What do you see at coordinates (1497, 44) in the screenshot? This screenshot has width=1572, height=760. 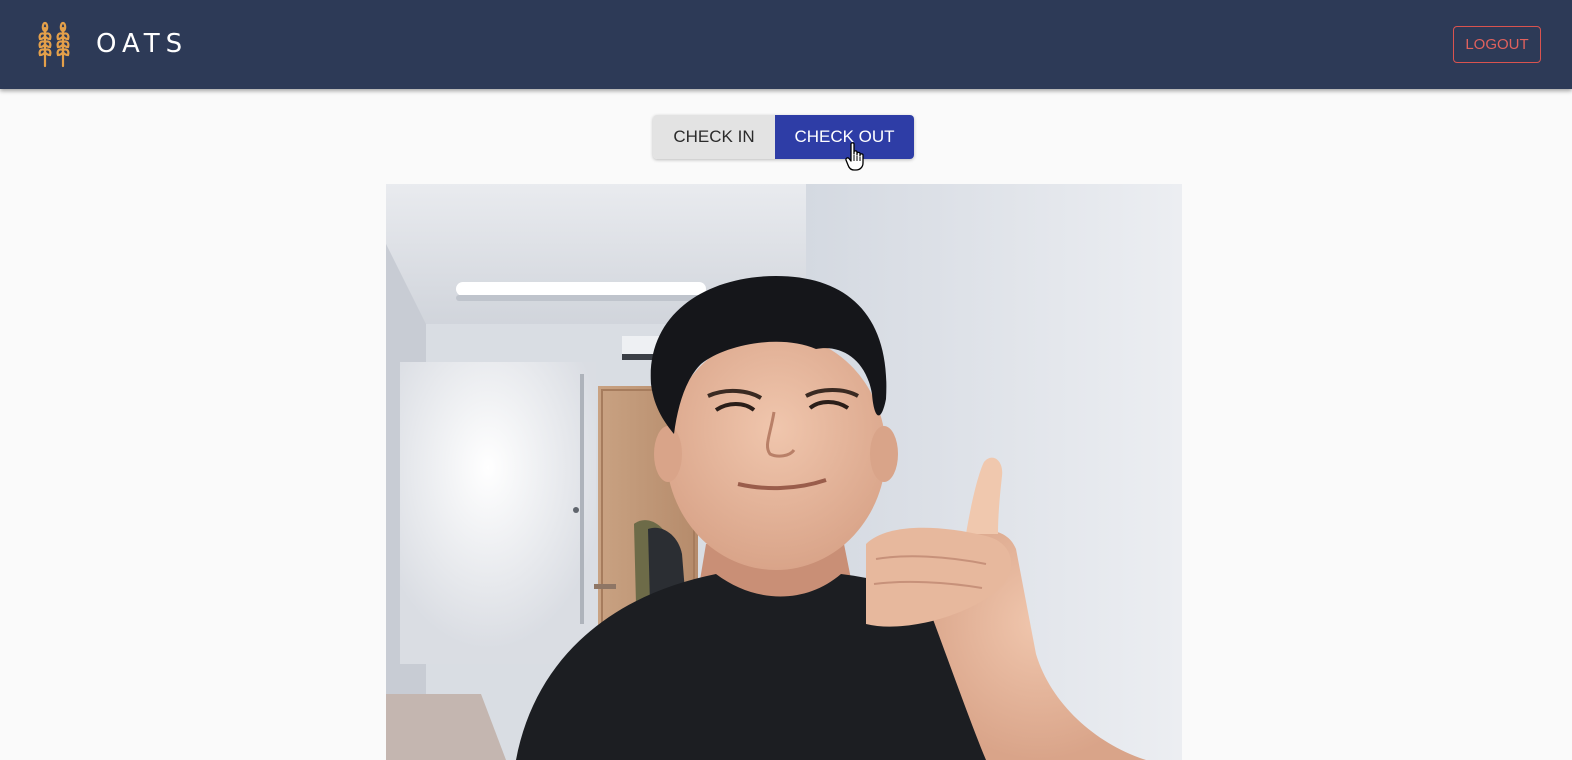 I see `logout-button: LOGOUT` at bounding box center [1497, 44].